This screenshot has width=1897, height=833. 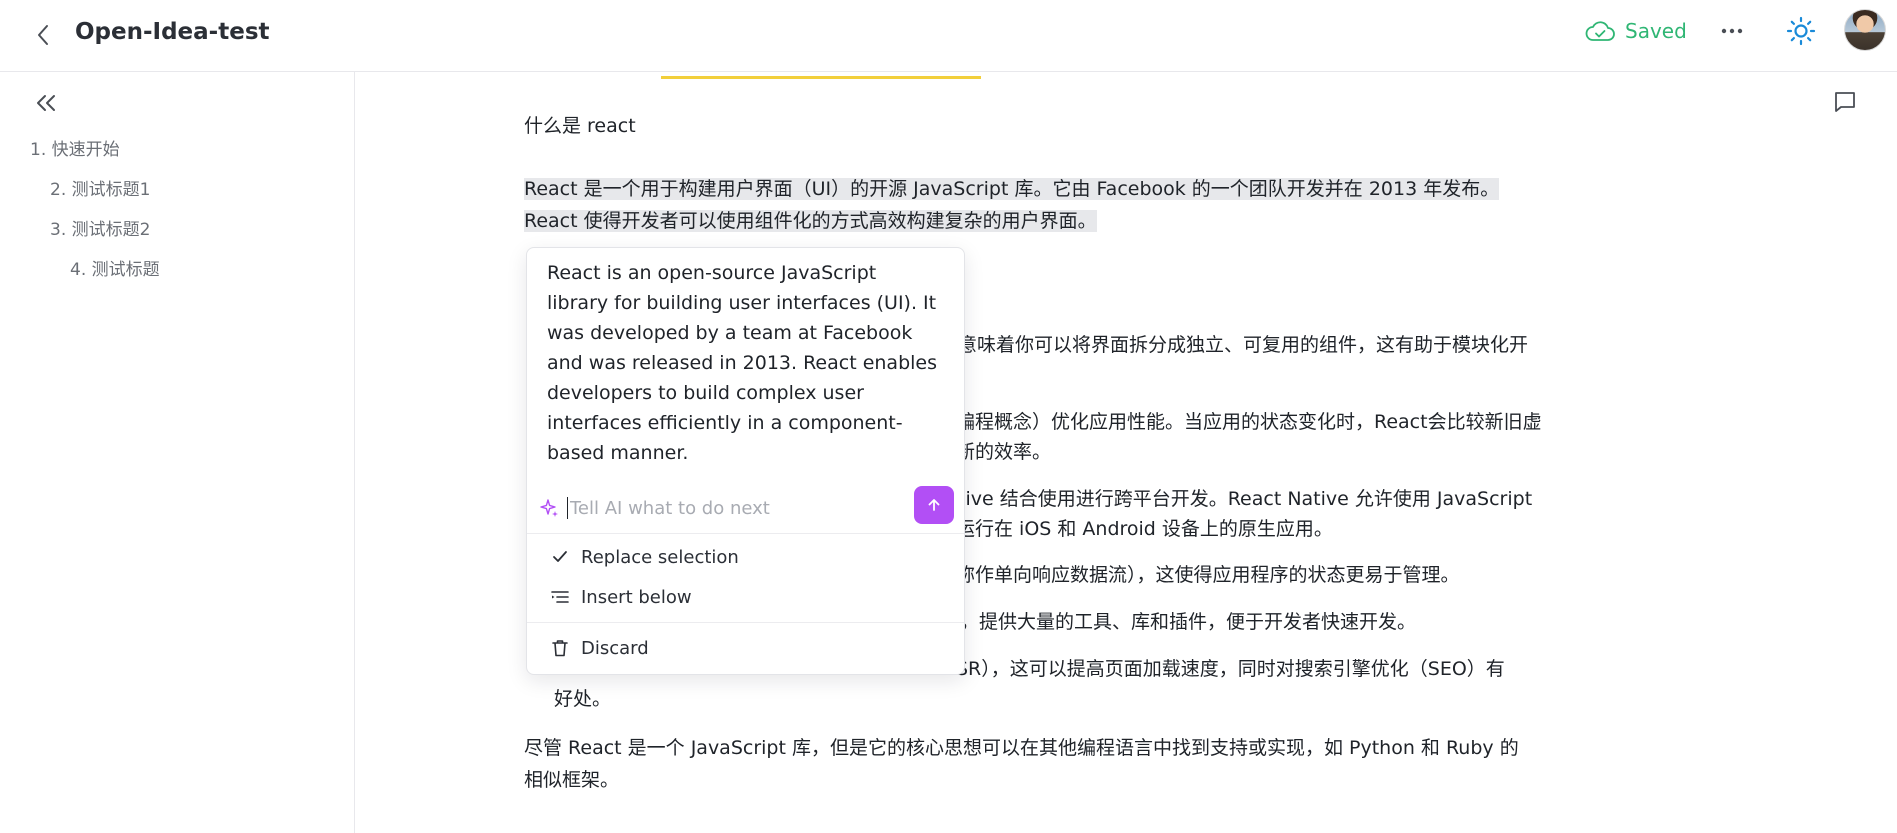 I want to click on send-prompt-button, so click(x=934, y=505).